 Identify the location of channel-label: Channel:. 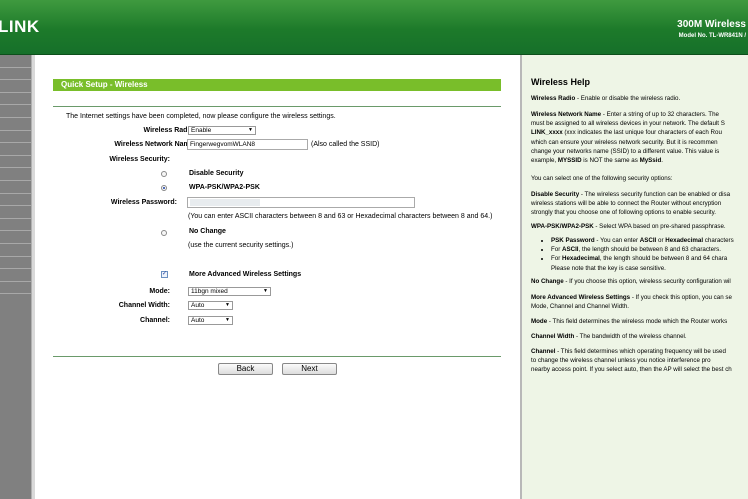
(155, 320).